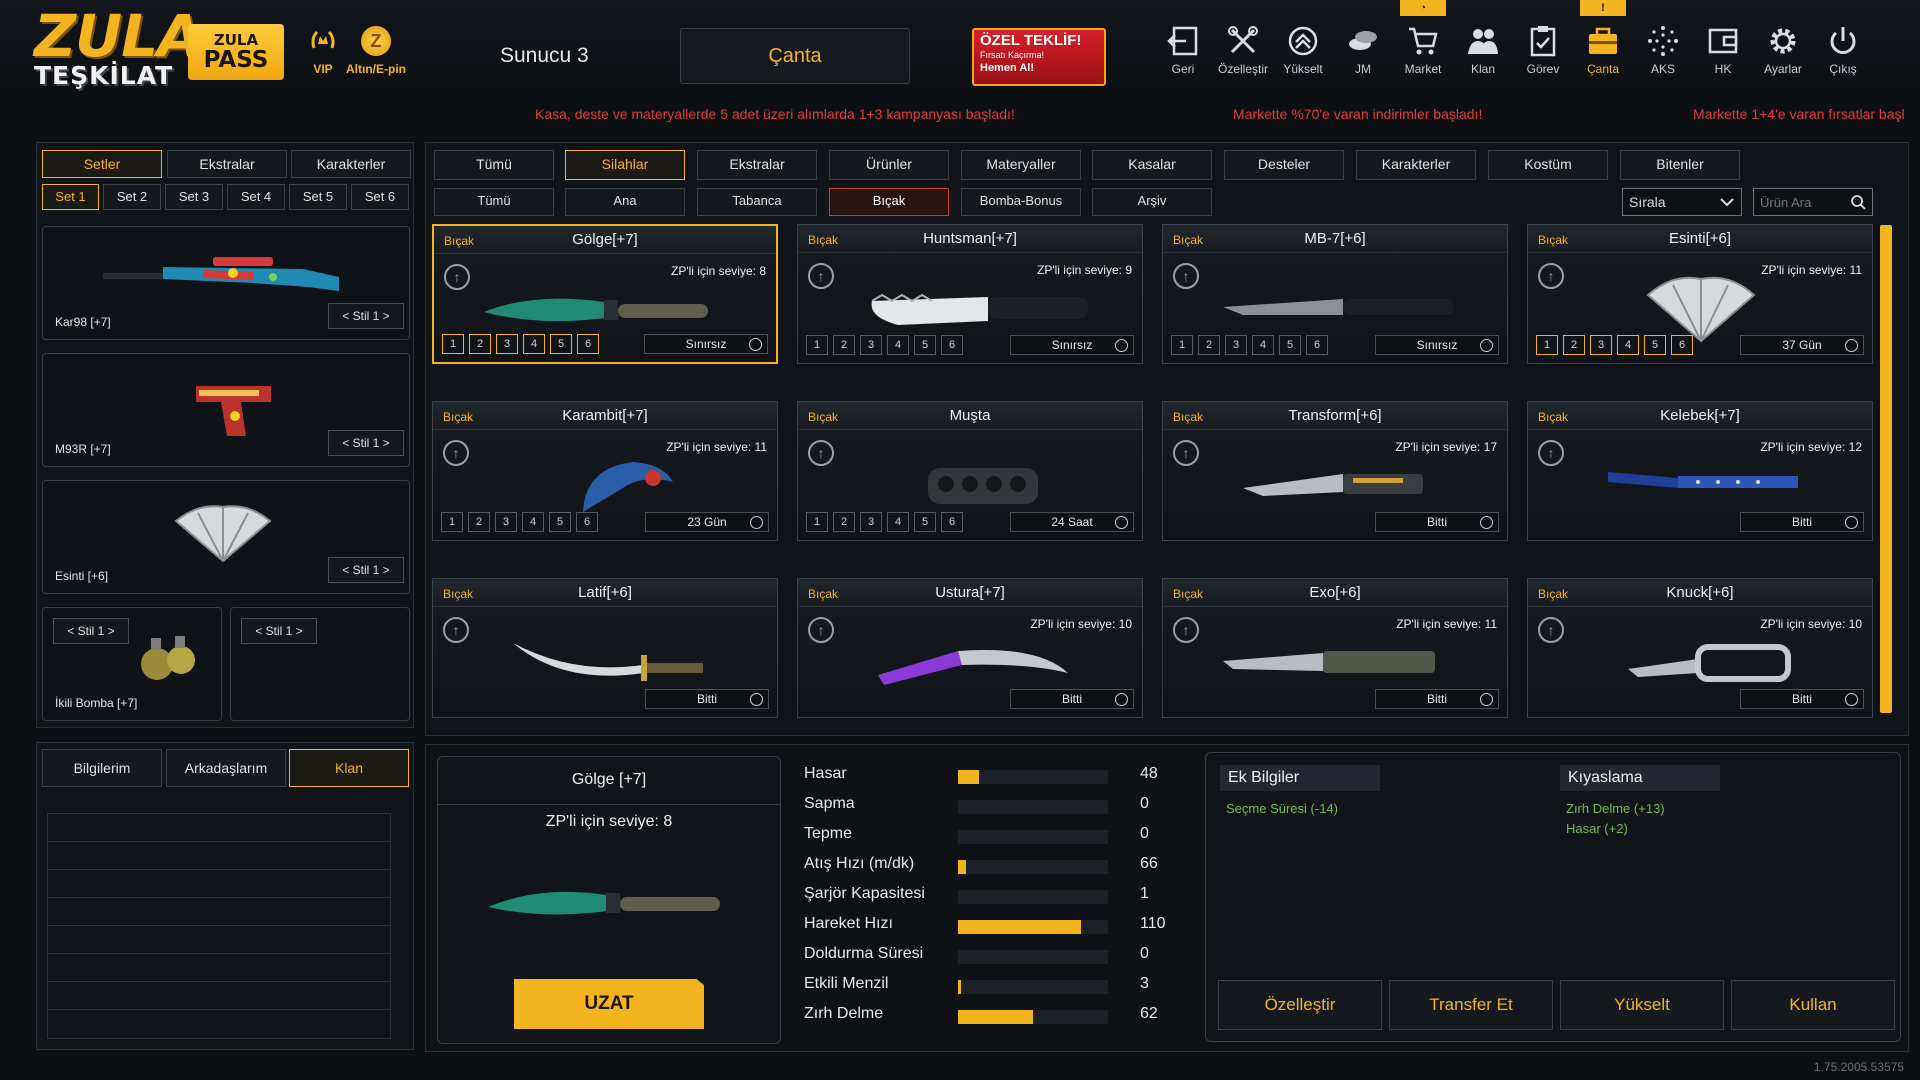  I want to click on nav-aks: AKS, so click(1663, 54).